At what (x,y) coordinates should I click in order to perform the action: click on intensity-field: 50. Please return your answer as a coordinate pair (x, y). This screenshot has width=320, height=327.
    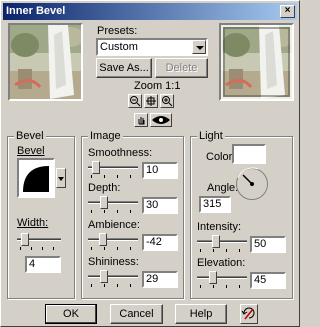
    Looking at the image, I should click on (268, 244).